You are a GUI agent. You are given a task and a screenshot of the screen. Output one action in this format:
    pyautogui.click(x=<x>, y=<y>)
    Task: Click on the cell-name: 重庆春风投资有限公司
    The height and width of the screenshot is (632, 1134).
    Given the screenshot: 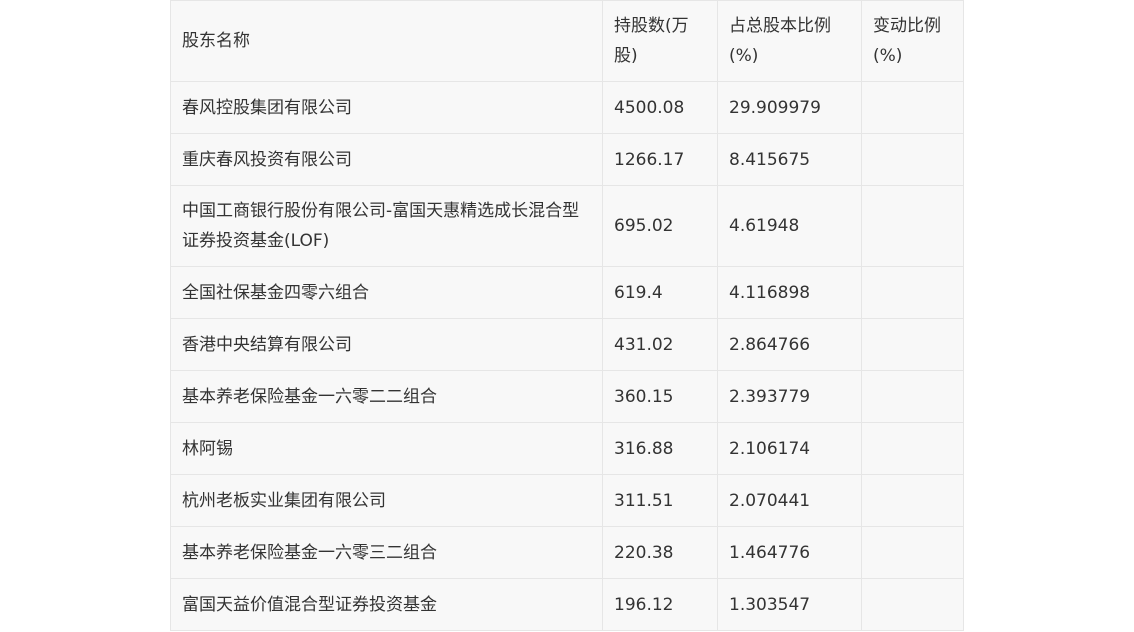 What is the action you would take?
    pyautogui.click(x=386, y=159)
    